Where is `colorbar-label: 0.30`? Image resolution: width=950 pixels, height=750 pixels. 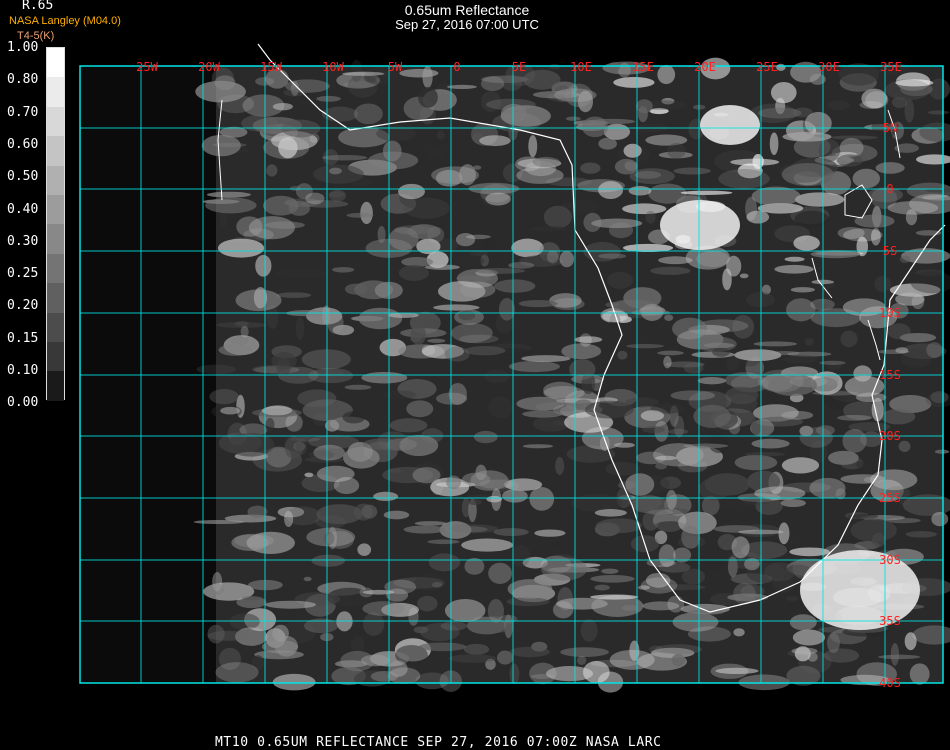
colorbar-label: 0.30 is located at coordinates (23, 241).